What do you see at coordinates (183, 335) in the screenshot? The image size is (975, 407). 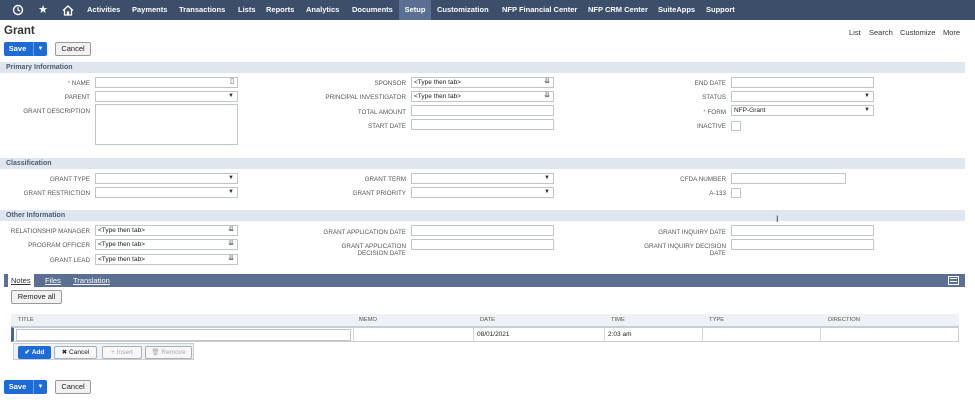 I see `note-title-input` at bounding box center [183, 335].